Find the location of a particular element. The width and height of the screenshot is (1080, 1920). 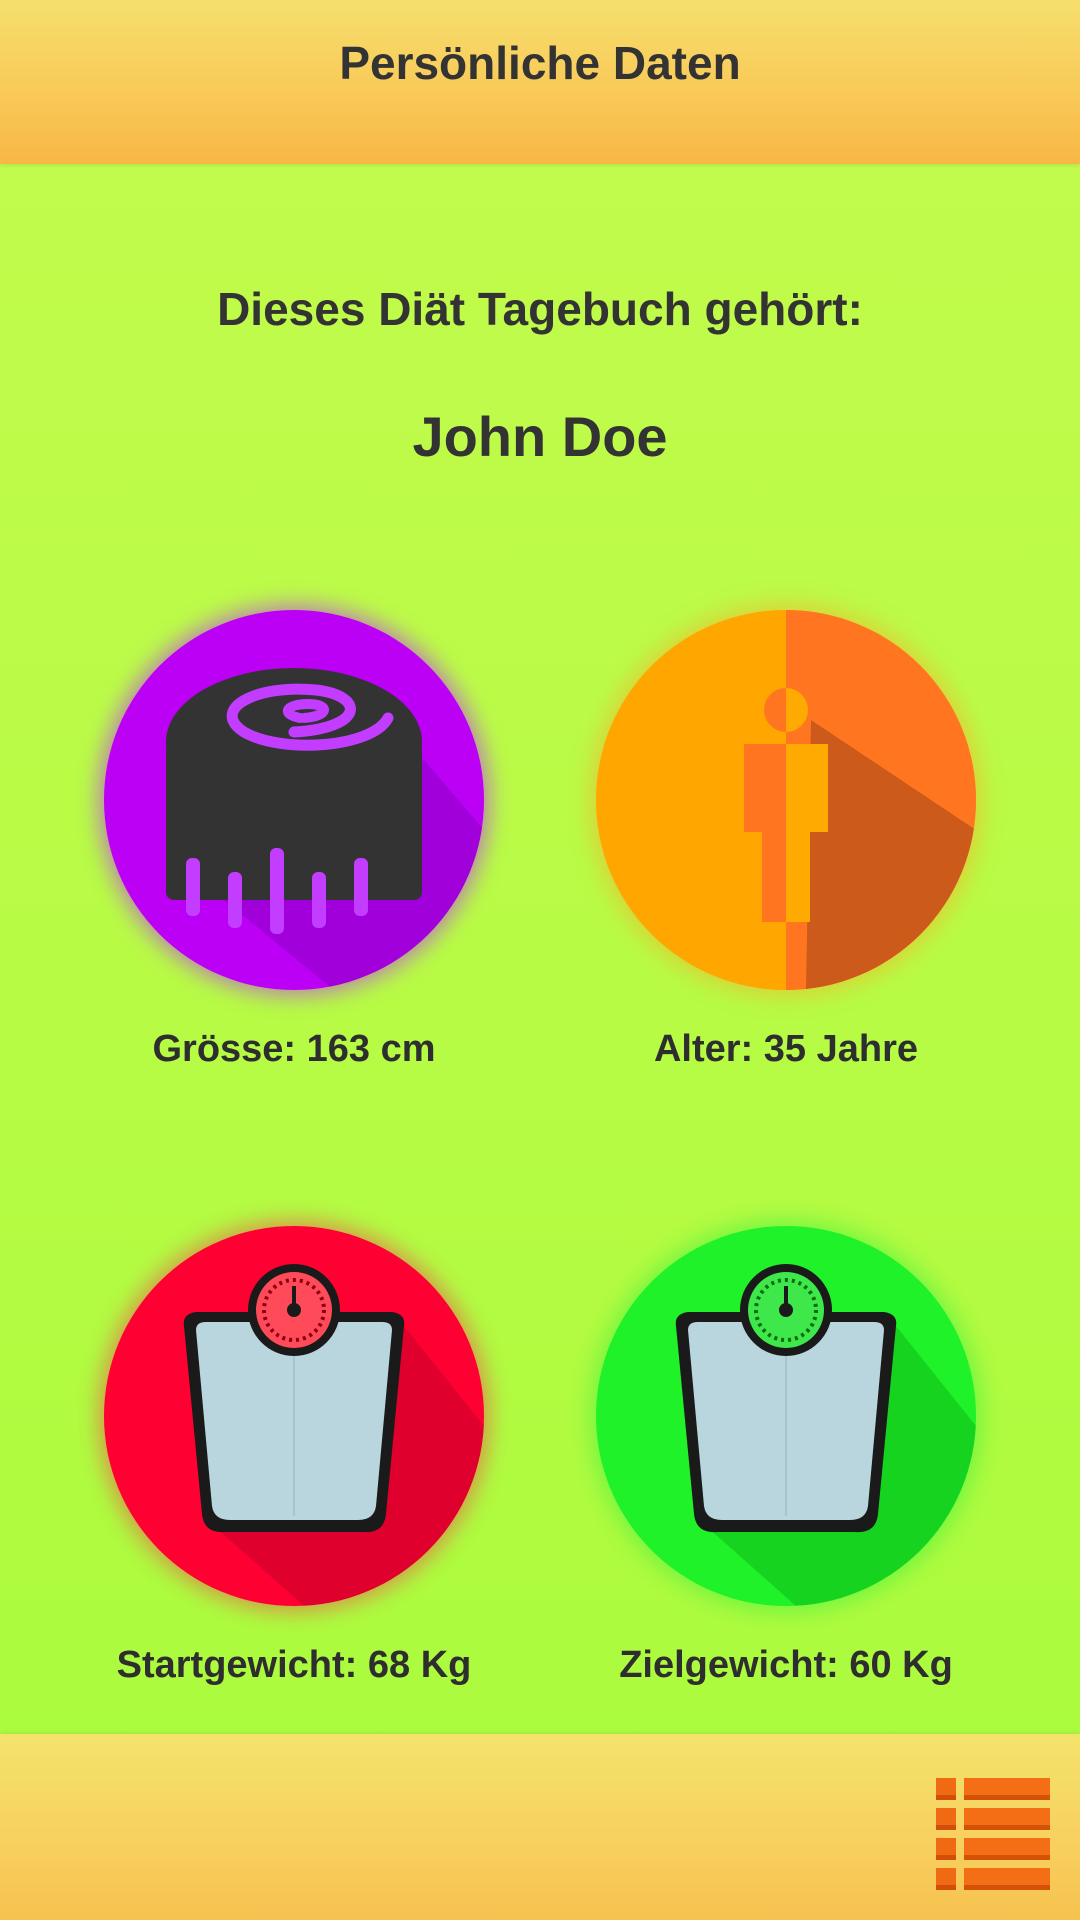

page-title: Persönliche Daten is located at coordinates (540, 63).